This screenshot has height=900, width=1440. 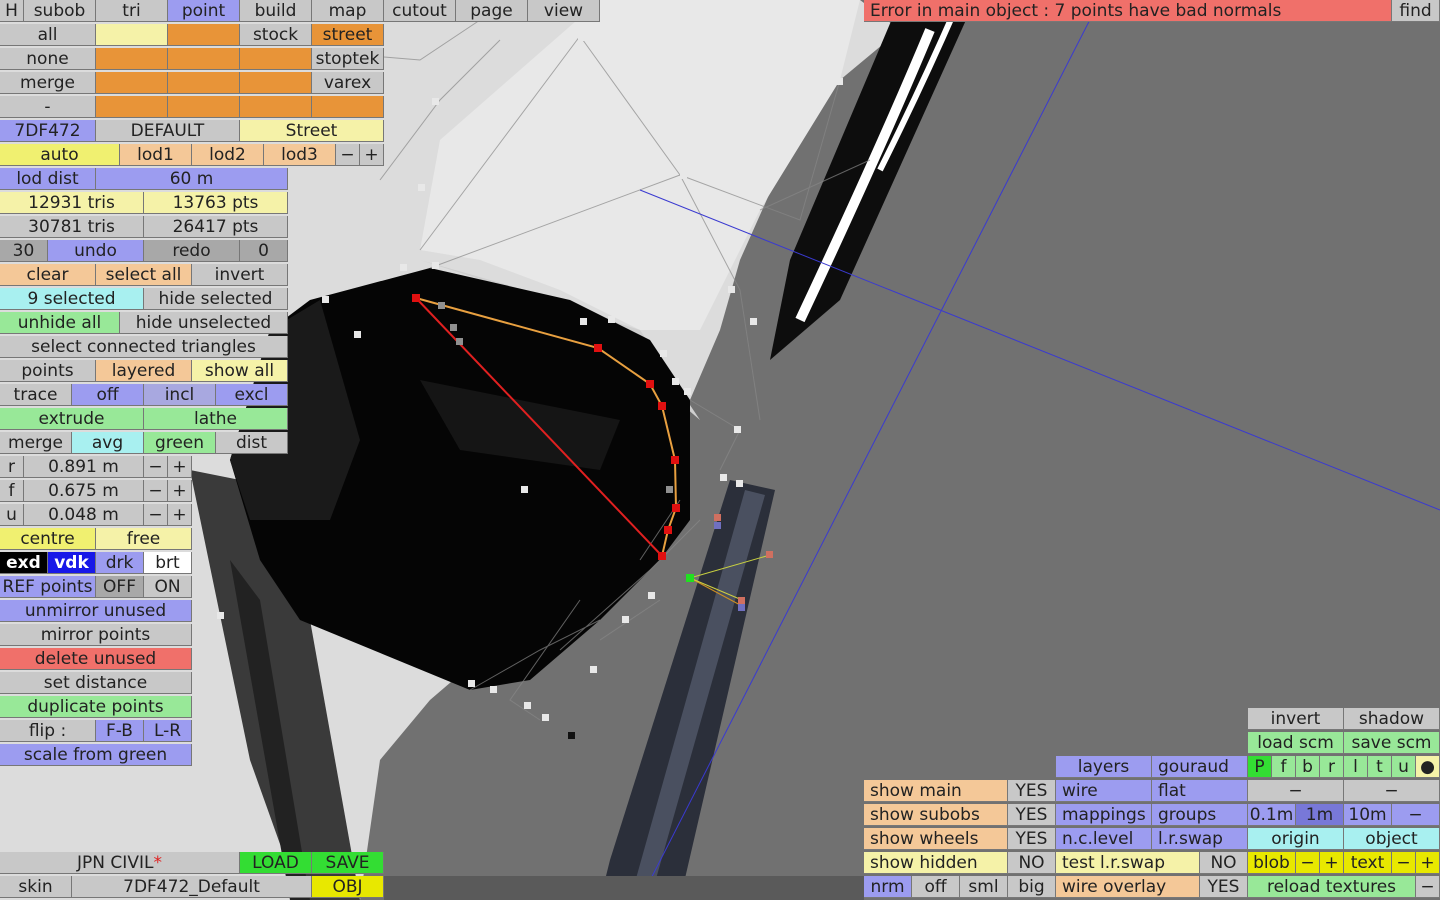 What do you see at coordinates (348, 83) in the screenshot?
I see `group-varex: varex` at bounding box center [348, 83].